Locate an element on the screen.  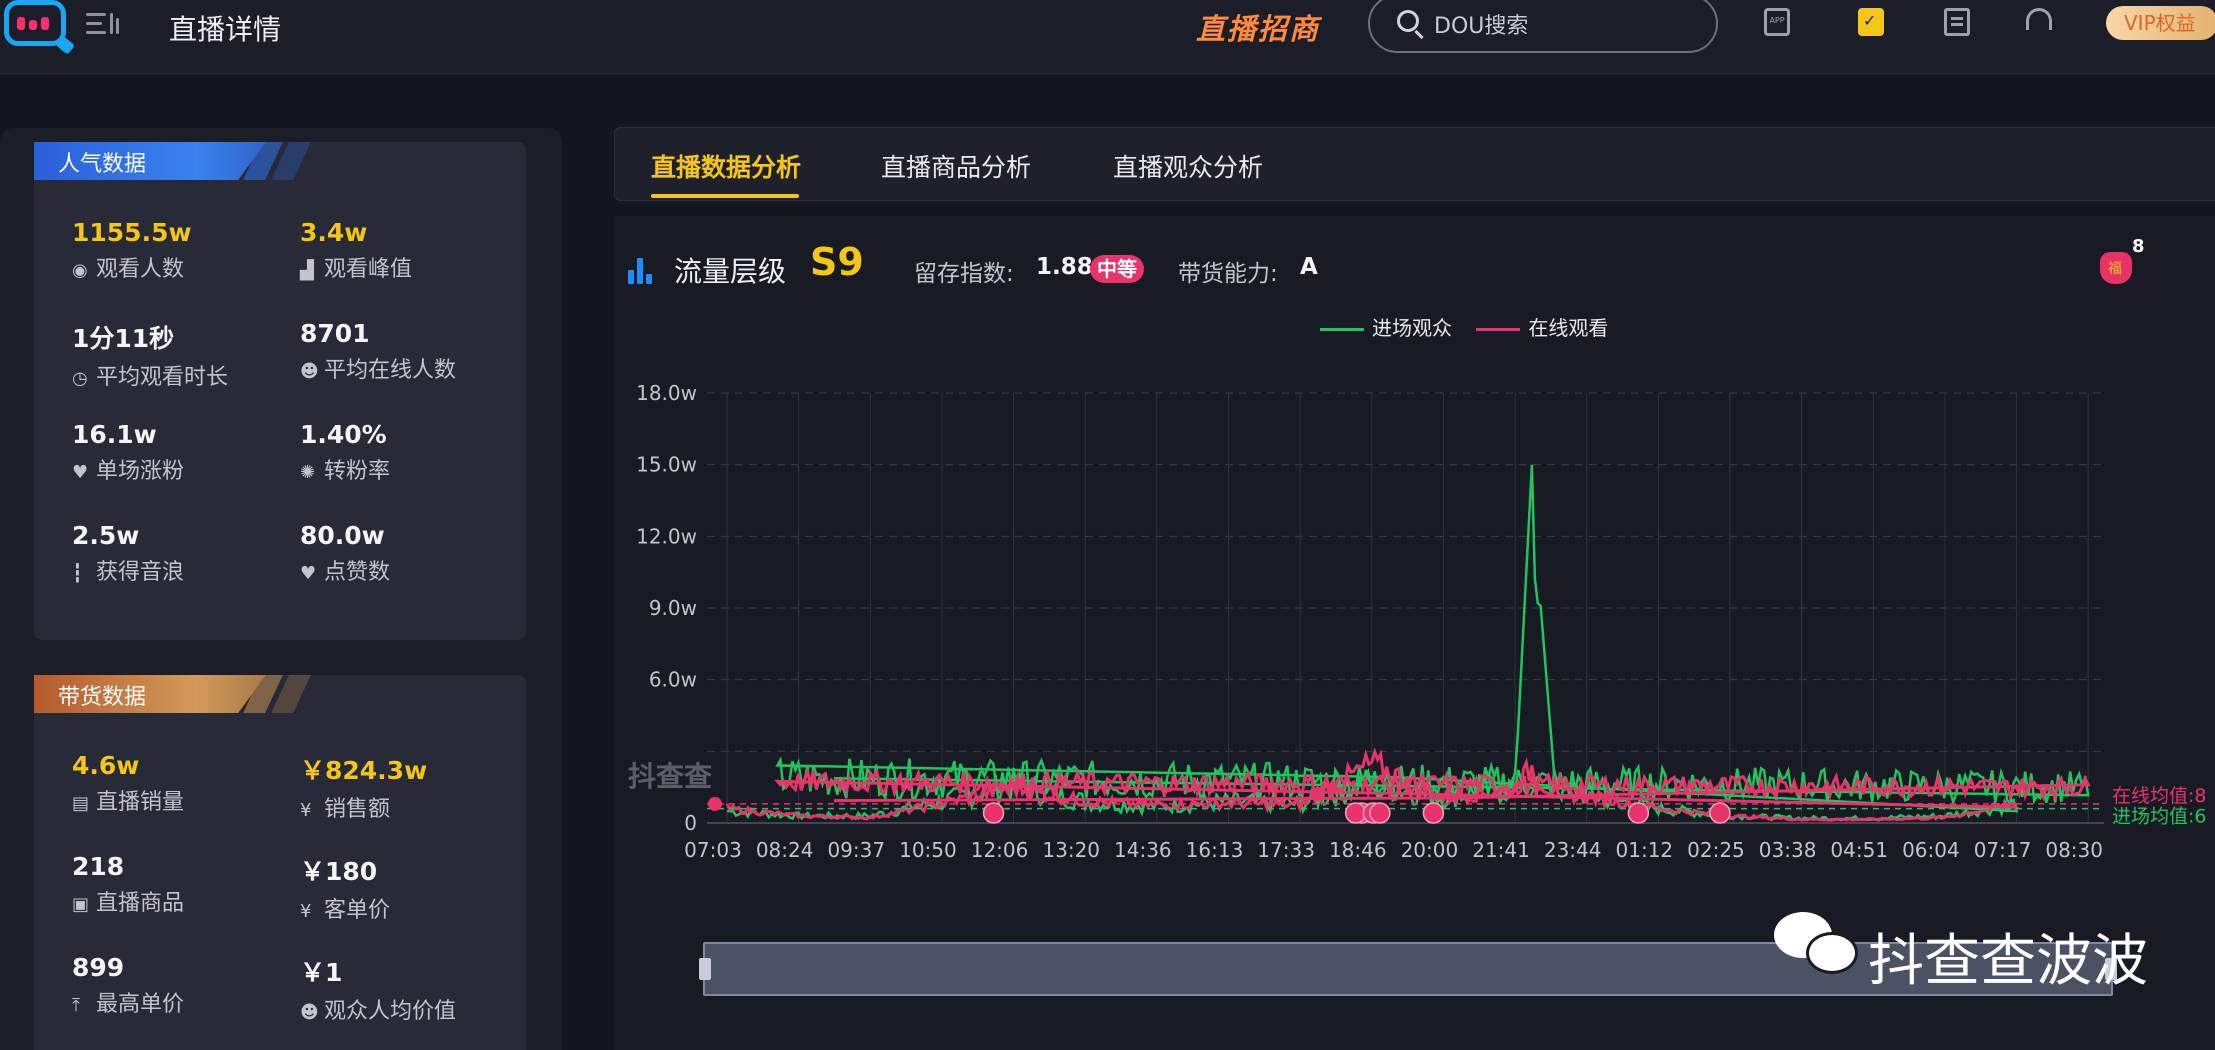
headphones-icon is located at coordinates (2039, 19).